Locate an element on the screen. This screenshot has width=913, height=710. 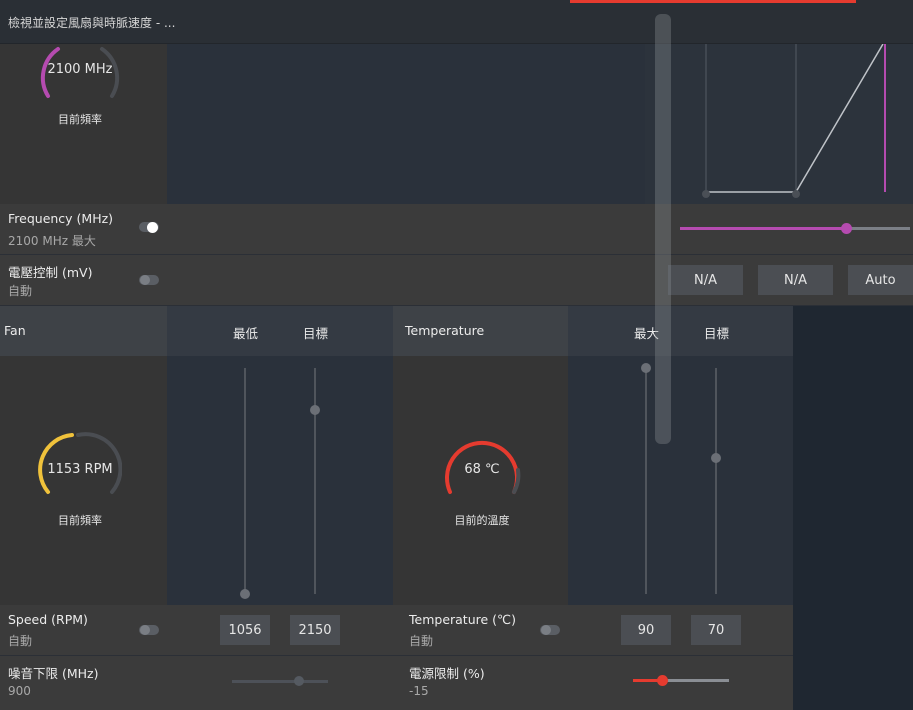
temperature-title: Temperature is located at coordinates (445, 330).